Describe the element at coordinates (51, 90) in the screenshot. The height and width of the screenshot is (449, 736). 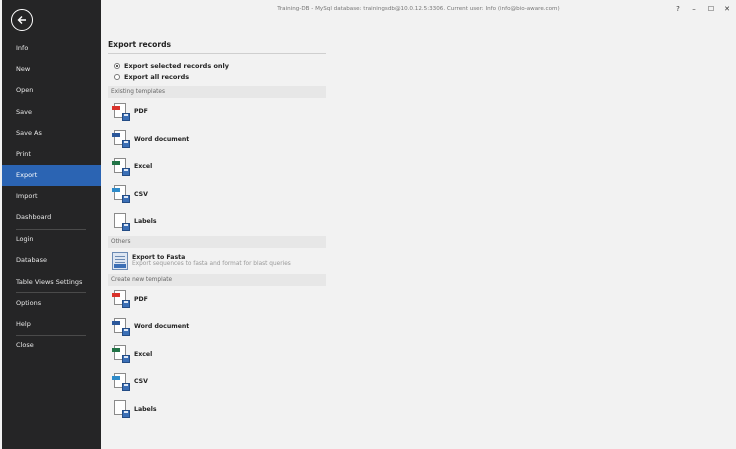
I see `sidebar-item-open: Open` at that location.